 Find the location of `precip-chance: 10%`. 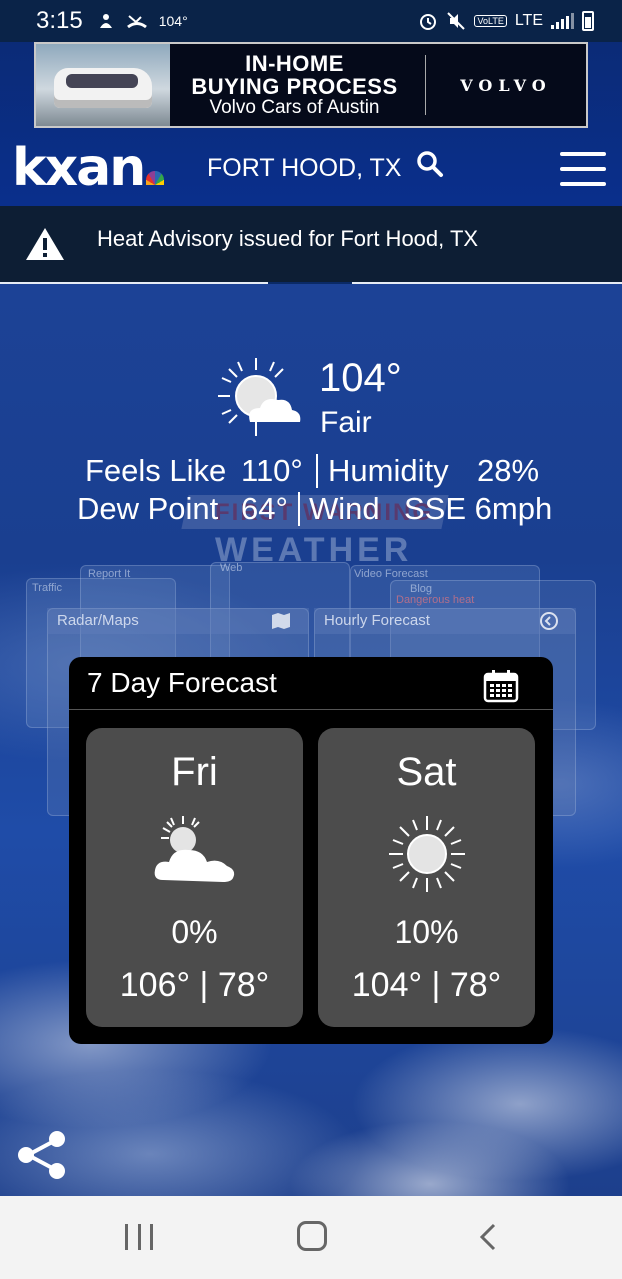

precip-chance: 10% is located at coordinates (426, 932).